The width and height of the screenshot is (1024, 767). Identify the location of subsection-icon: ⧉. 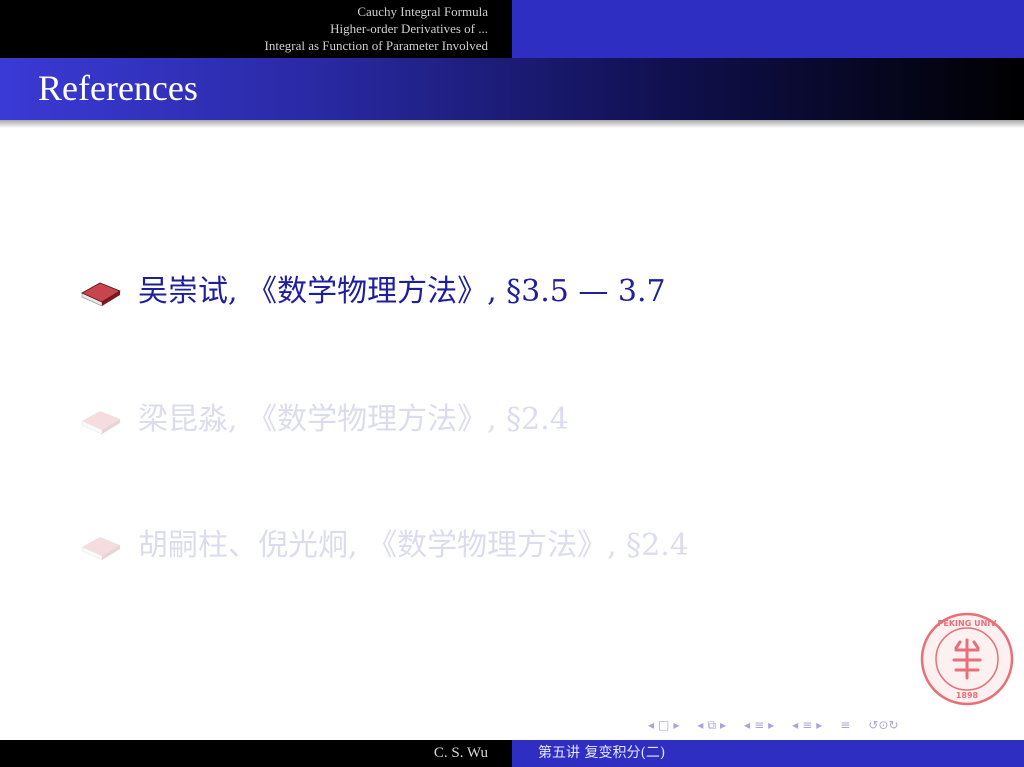
(711, 725).